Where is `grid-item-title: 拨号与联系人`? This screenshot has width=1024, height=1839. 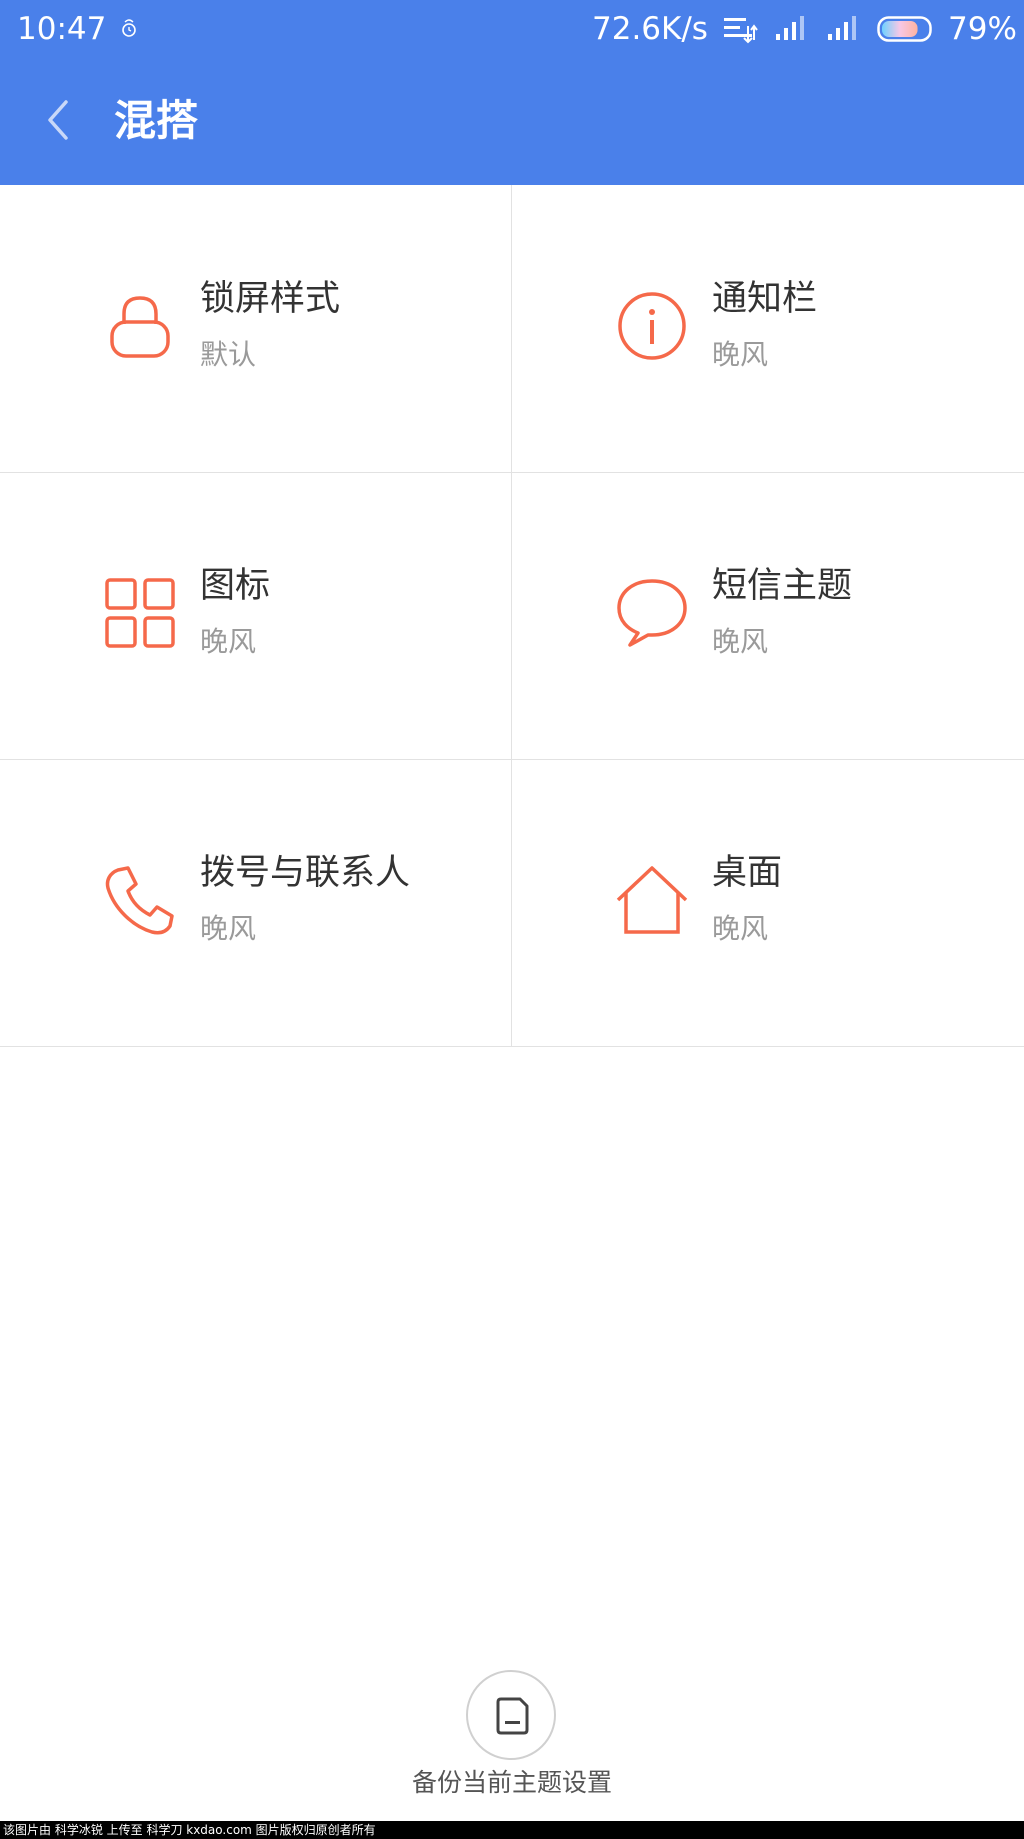 grid-item-title: 拨号与联系人 is located at coordinates (305, 873).